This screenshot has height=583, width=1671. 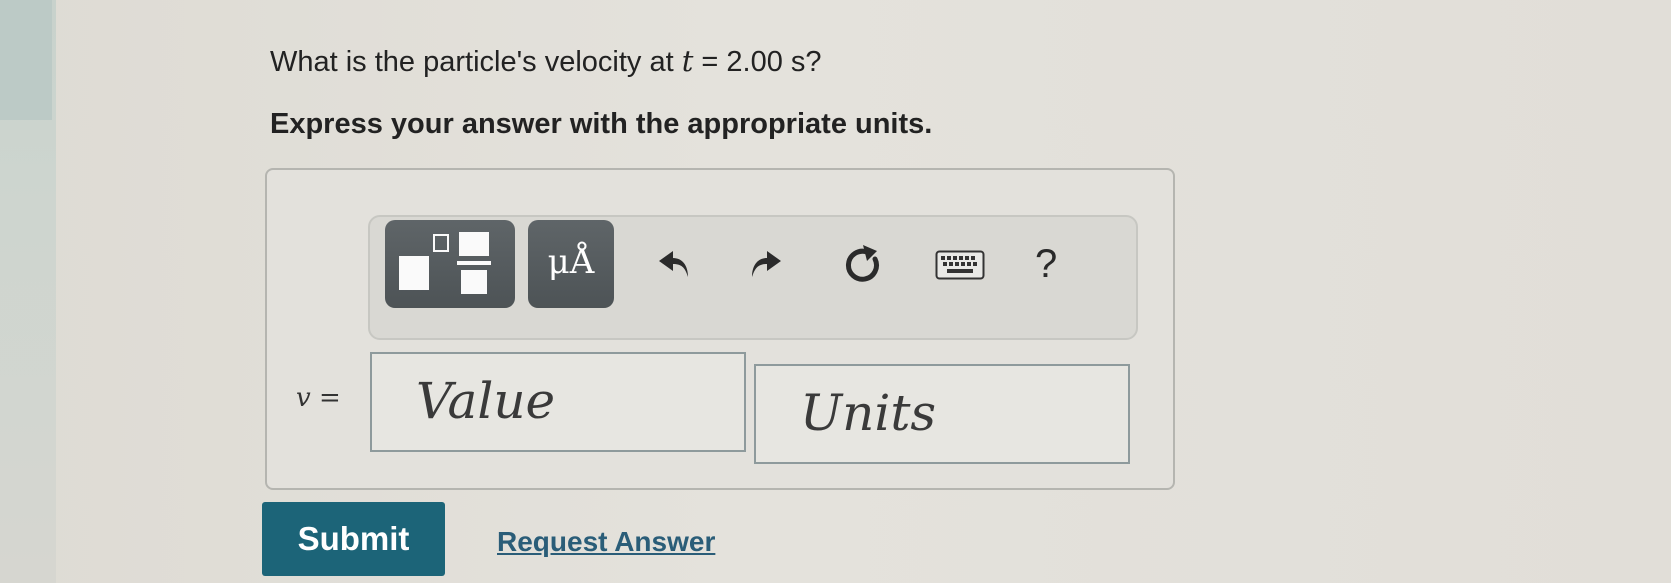 I want to click on question-suffix: = 2.00 s?, so click(x=757, y=62).